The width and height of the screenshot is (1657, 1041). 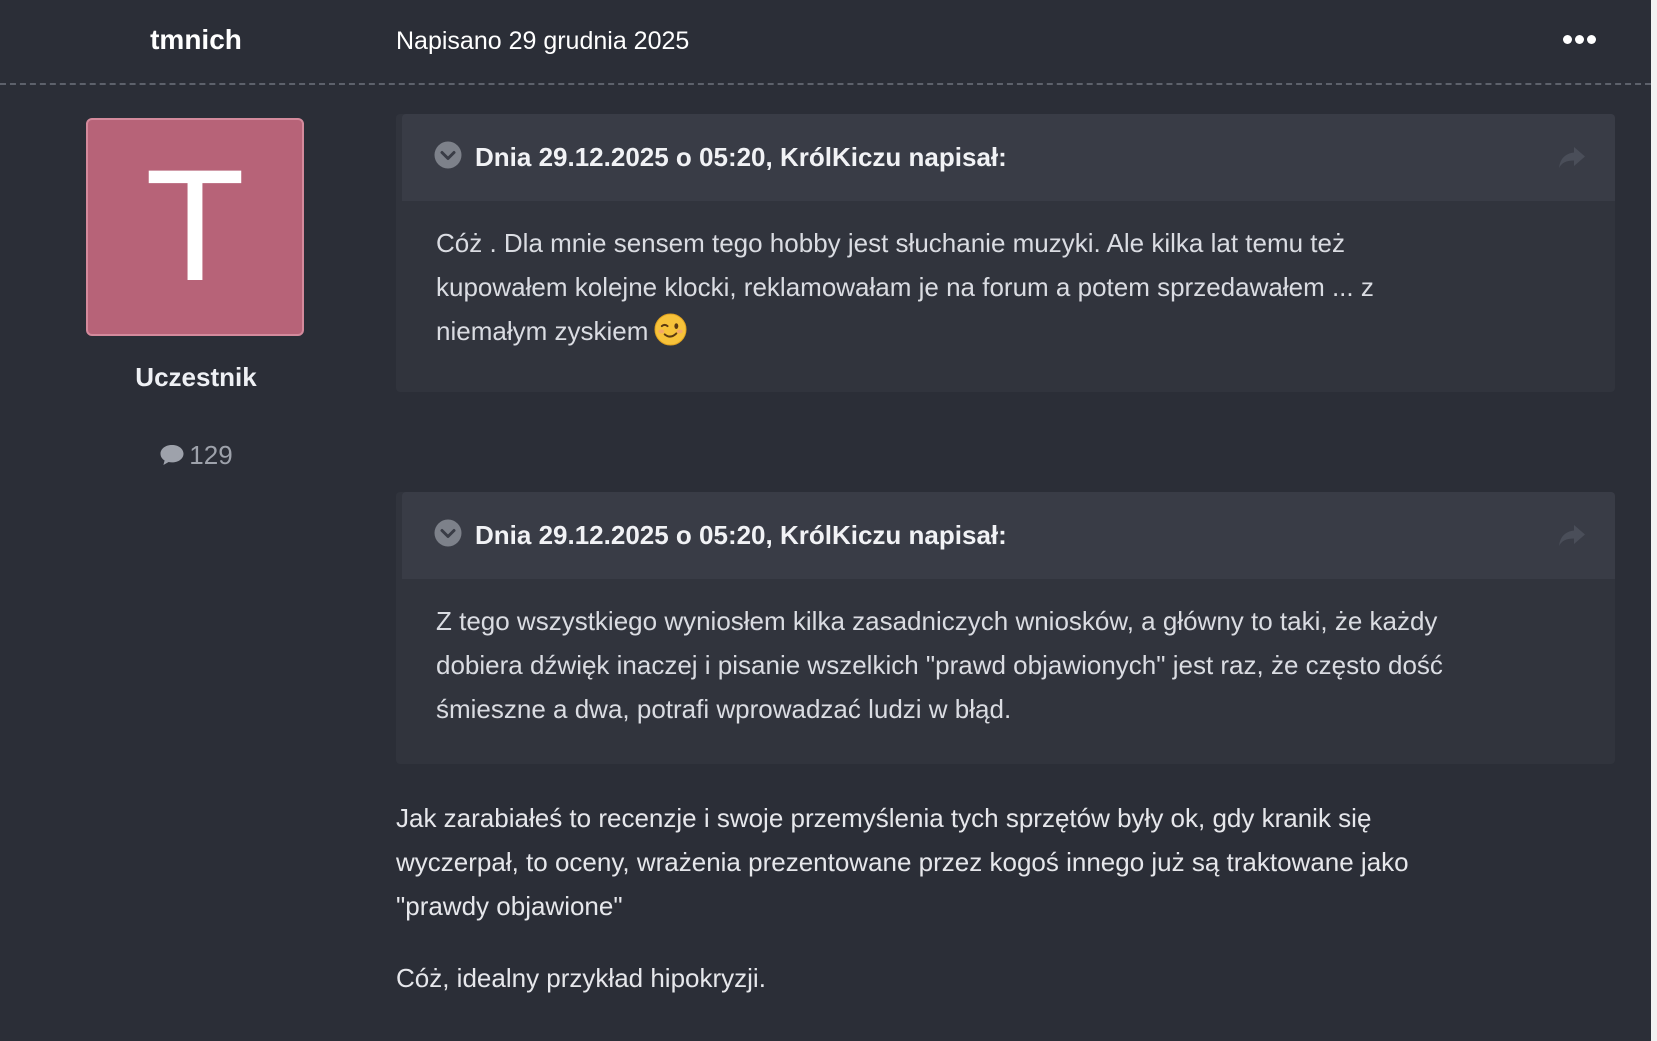 I want to click on post-header: tmnich Napisano 29 grudnia 2025, so click(x=825, y=42).